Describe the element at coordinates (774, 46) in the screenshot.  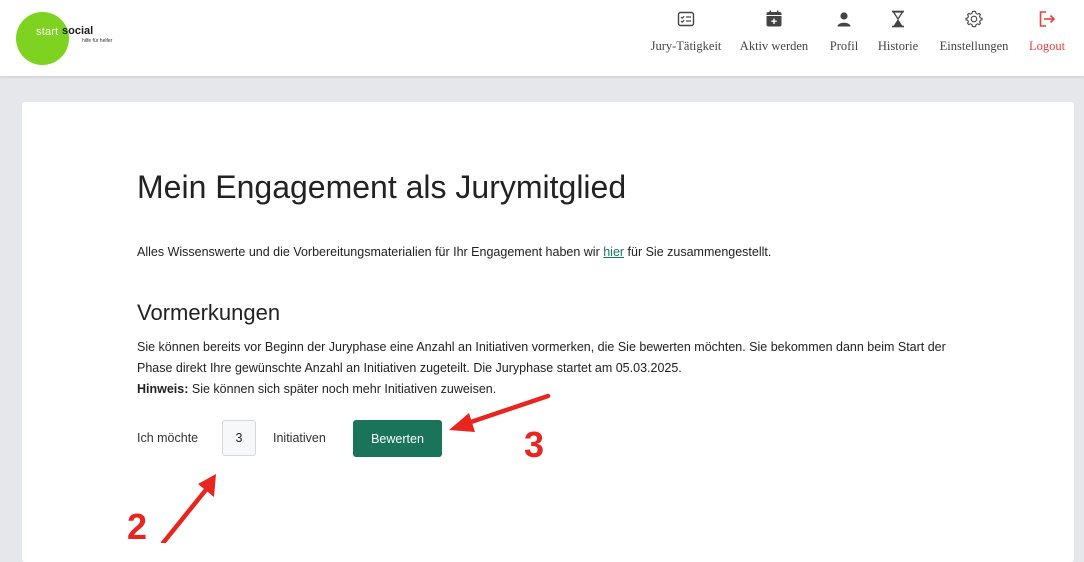
I see `nav-label: Aktiv werden` at that location.